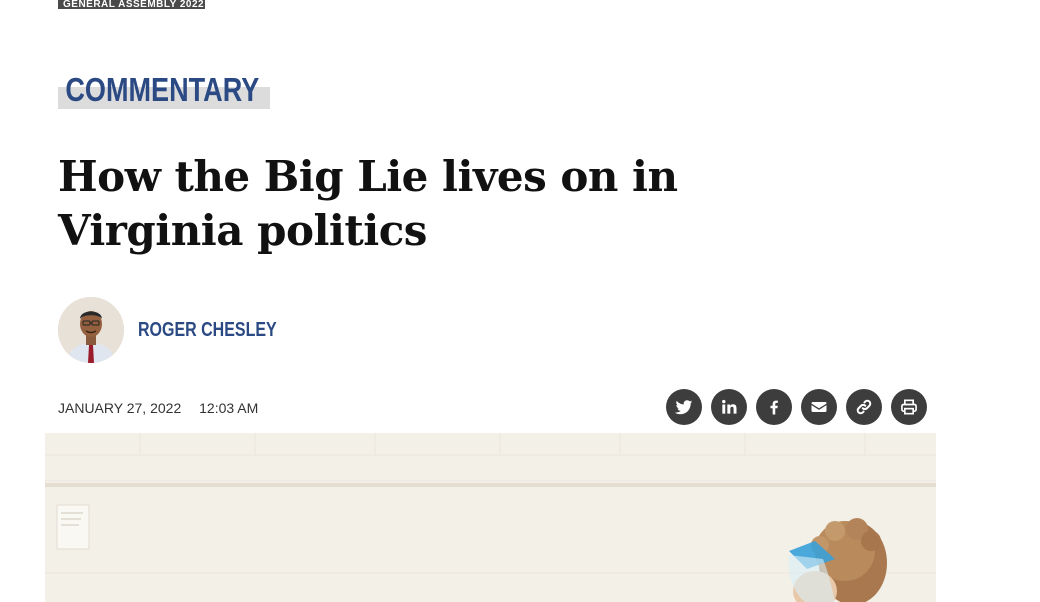 This screenshot has width=1040, height=602. Describe the element at coordinates (207, 330) in the screenshot. I see `author-name-link: ROGER CHESLEY` at that location.